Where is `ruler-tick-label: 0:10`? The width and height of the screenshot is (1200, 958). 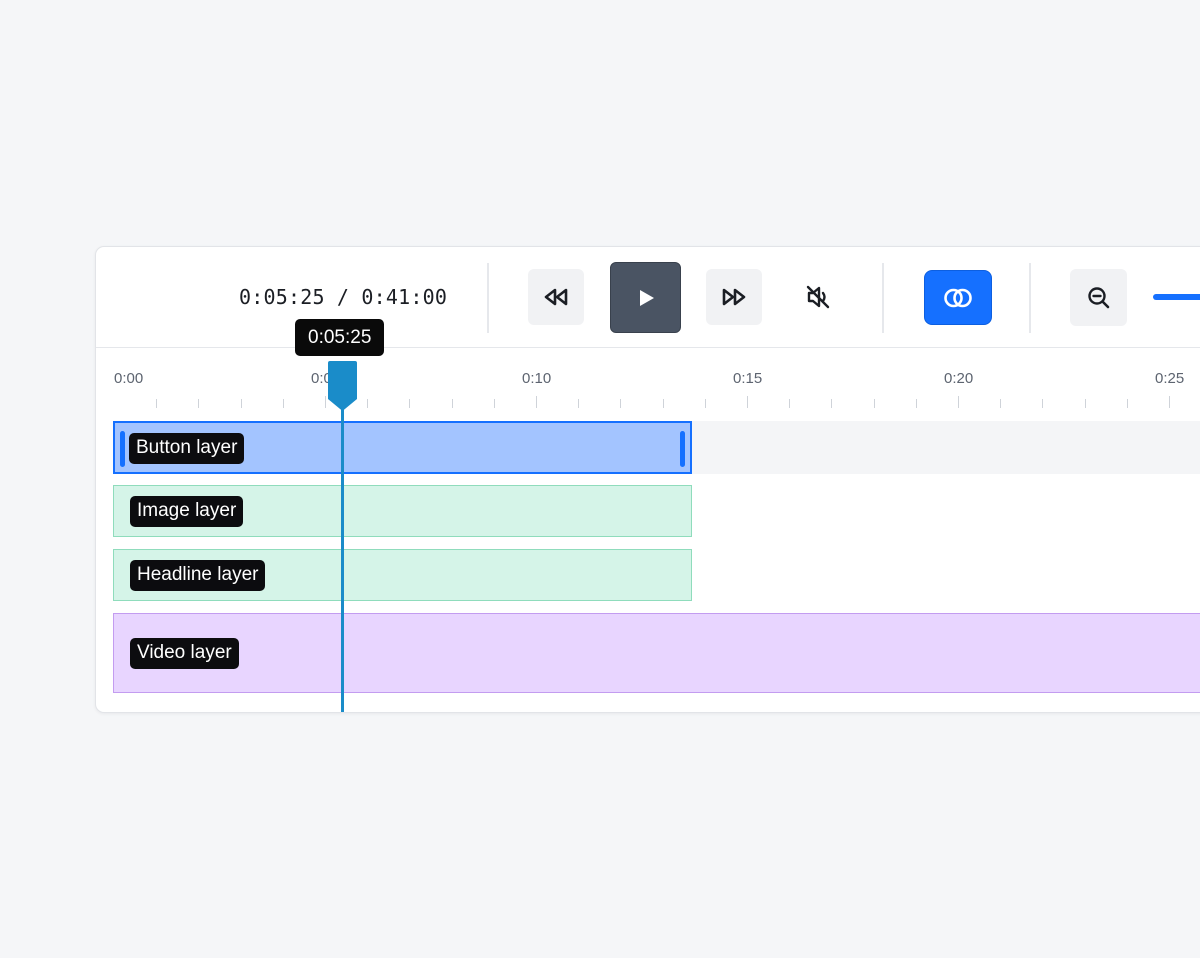 ruler-tick-label: 0:10 is located at coordinates (537, 378).